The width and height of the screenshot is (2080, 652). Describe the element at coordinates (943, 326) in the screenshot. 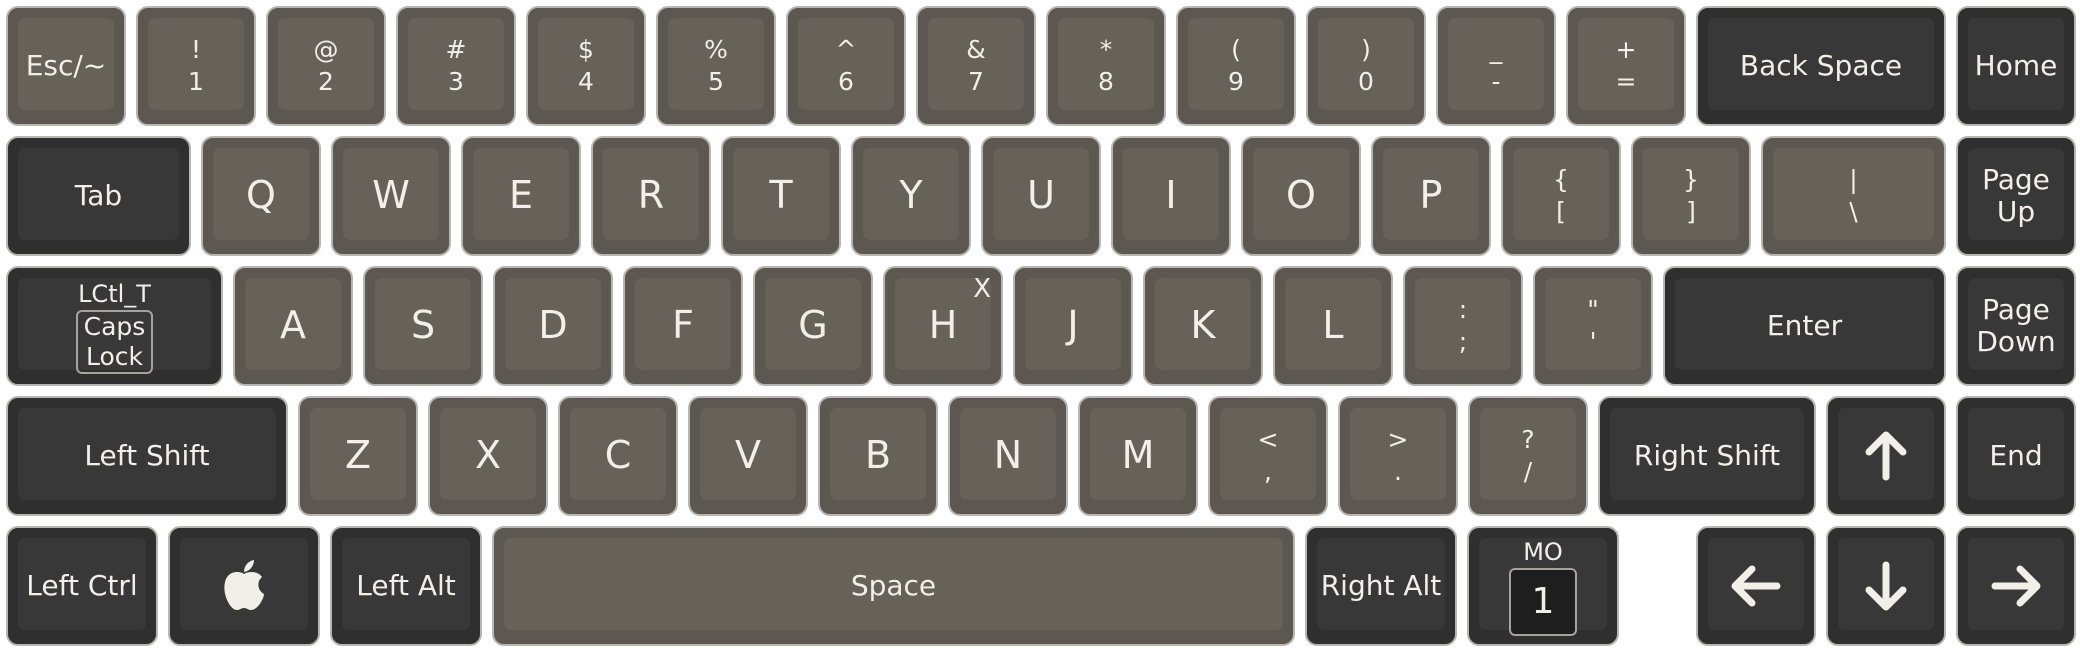

I see `key-h: XH` at that location.